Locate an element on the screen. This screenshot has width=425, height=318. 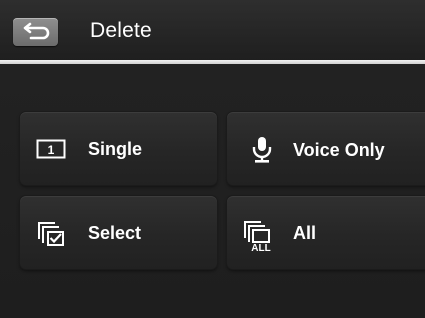
all-frames-icon: ALL is located at coordinates (257, 236).